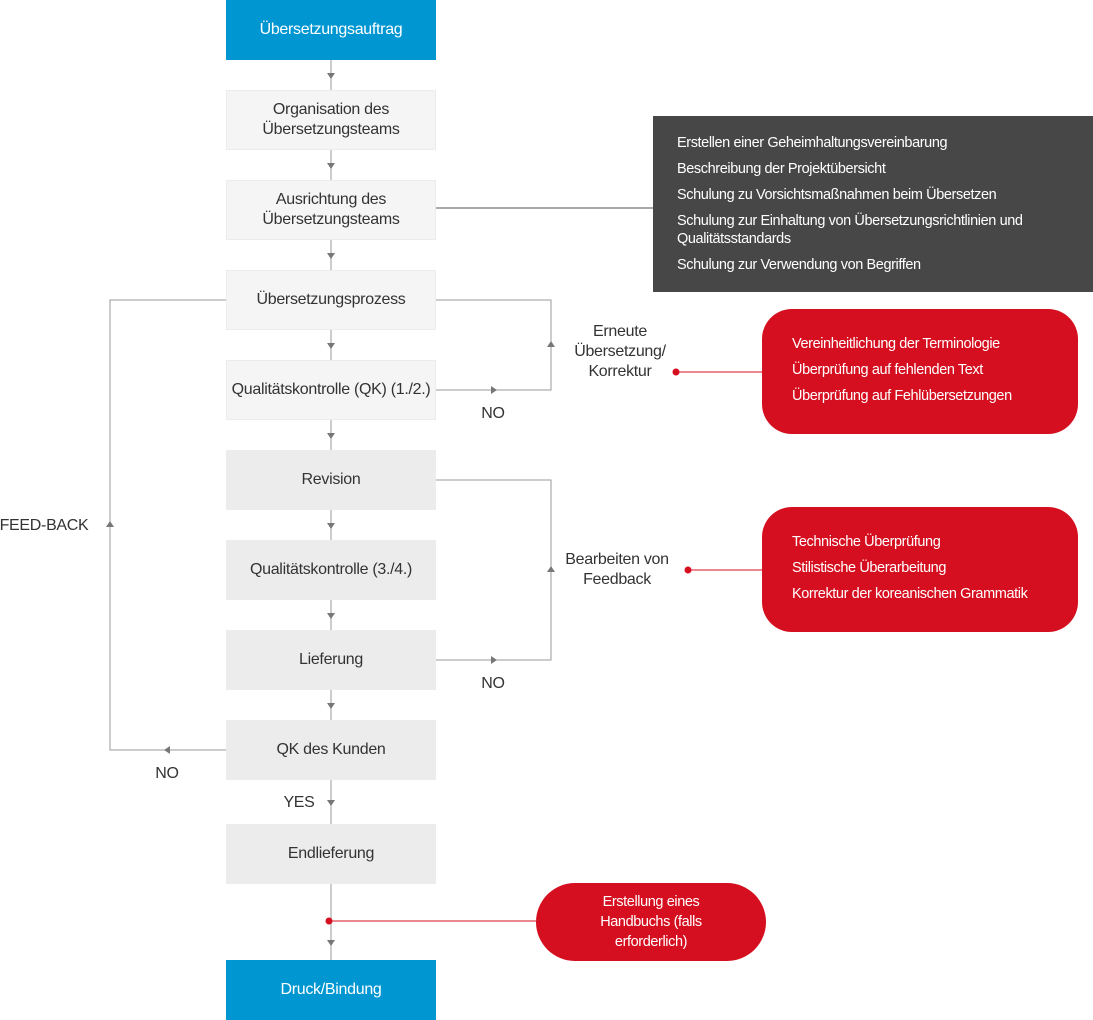  What do you see at coordinates (887, 370) in the screenshot?
I see `note-item: Überprüfung auf fehlenden Text` at bounding box center [887, 370].